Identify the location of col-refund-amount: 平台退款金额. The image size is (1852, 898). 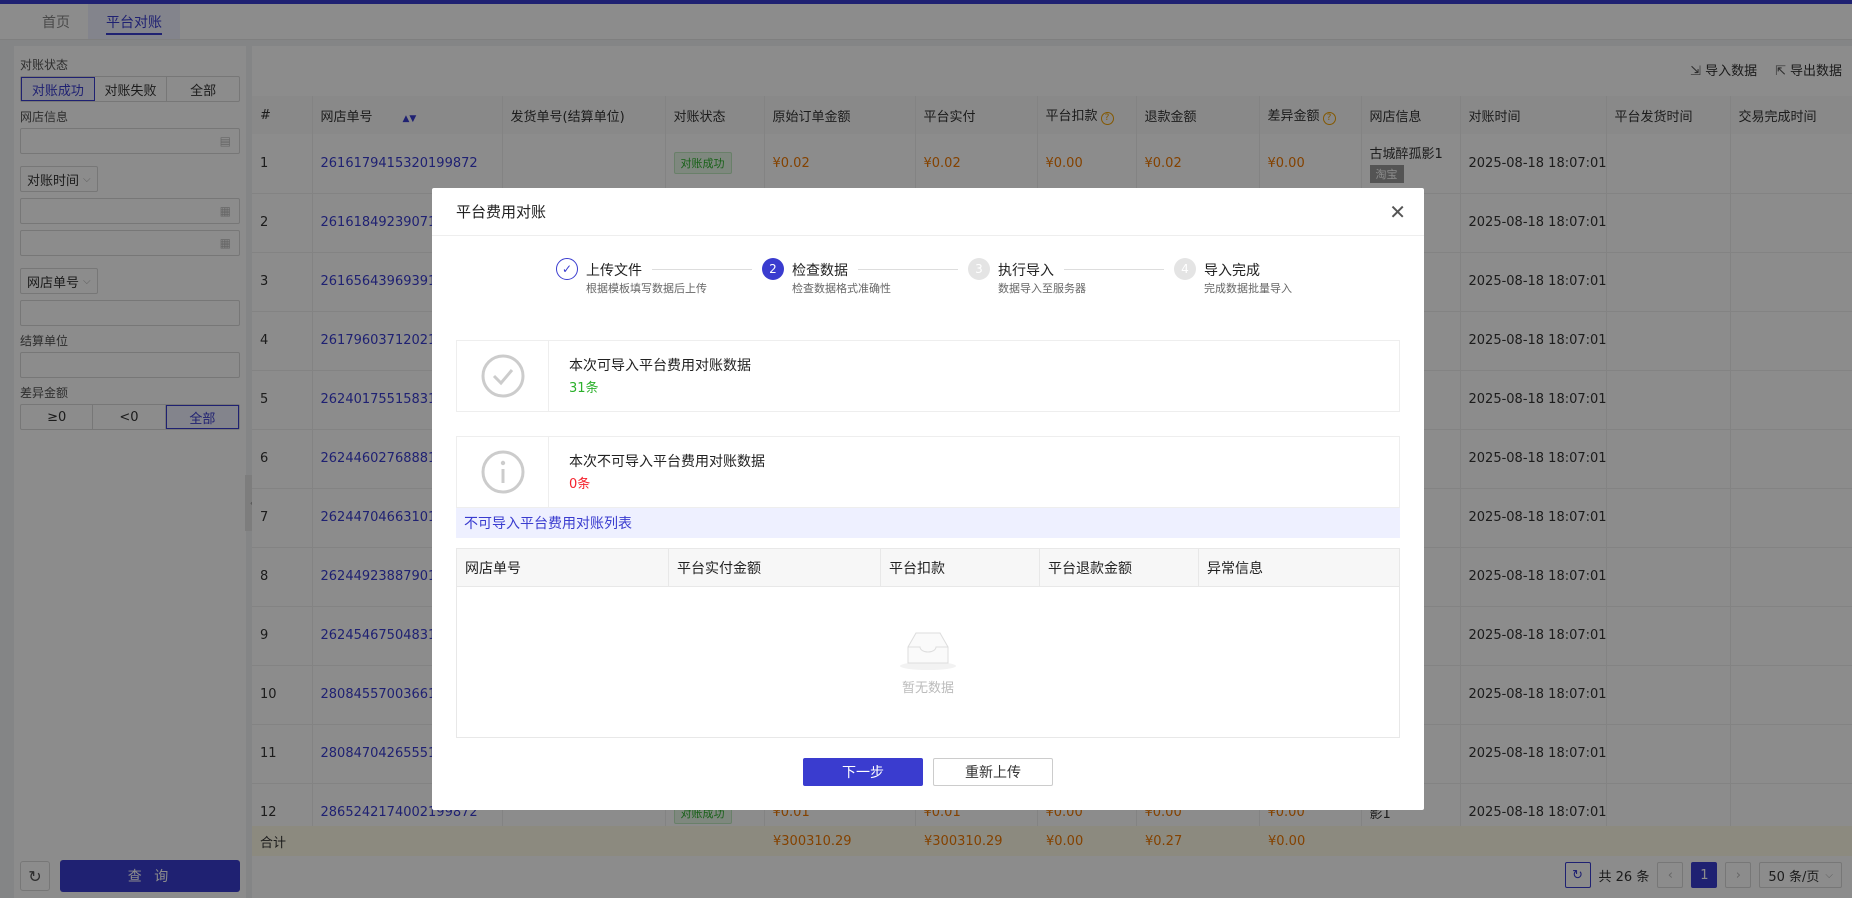
(1119, 567).